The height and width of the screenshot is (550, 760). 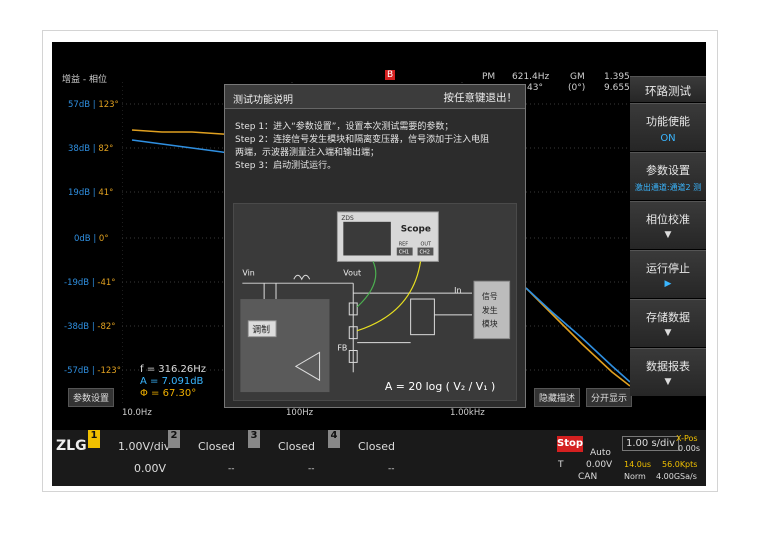 I want to click on channel-3-dash: --, so click(x=311, y=469).